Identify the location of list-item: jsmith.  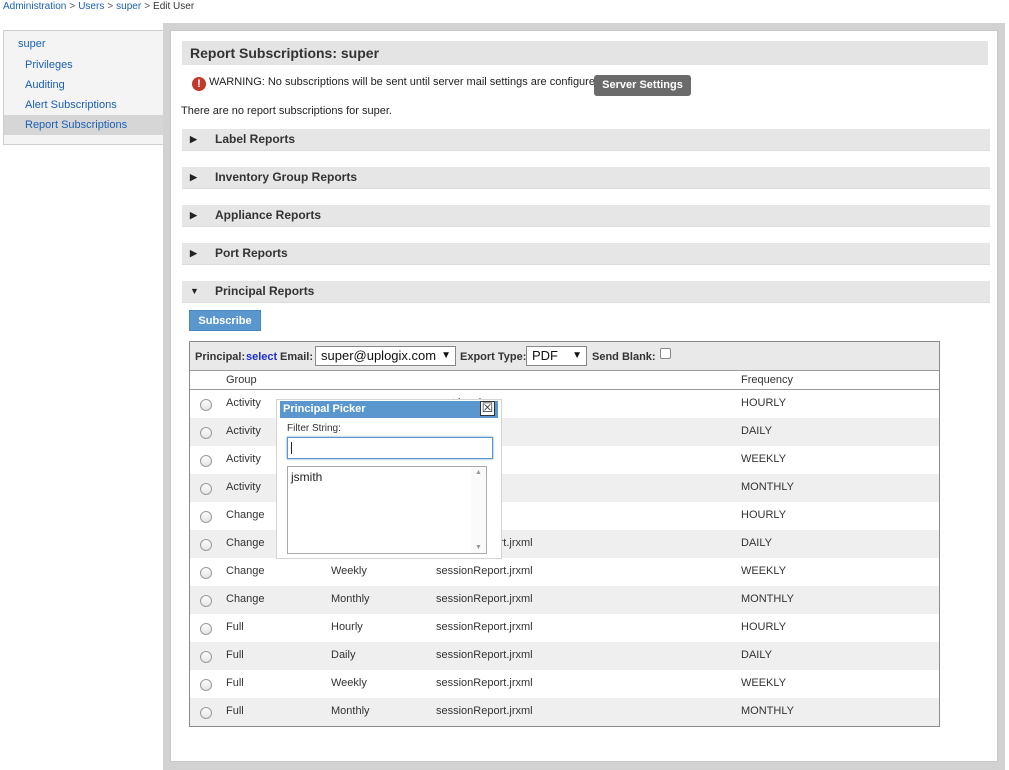
(306, 477).